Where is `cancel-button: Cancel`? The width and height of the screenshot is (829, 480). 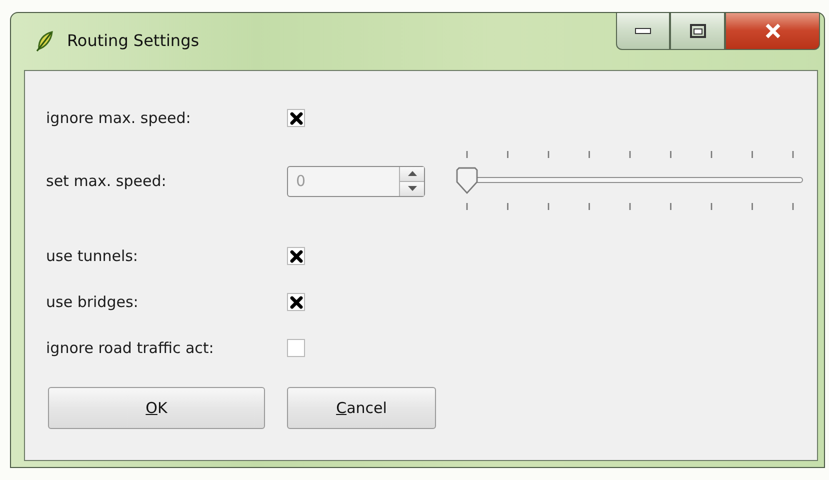
cancel-button: Cancel is located at coordinates (361, 408).